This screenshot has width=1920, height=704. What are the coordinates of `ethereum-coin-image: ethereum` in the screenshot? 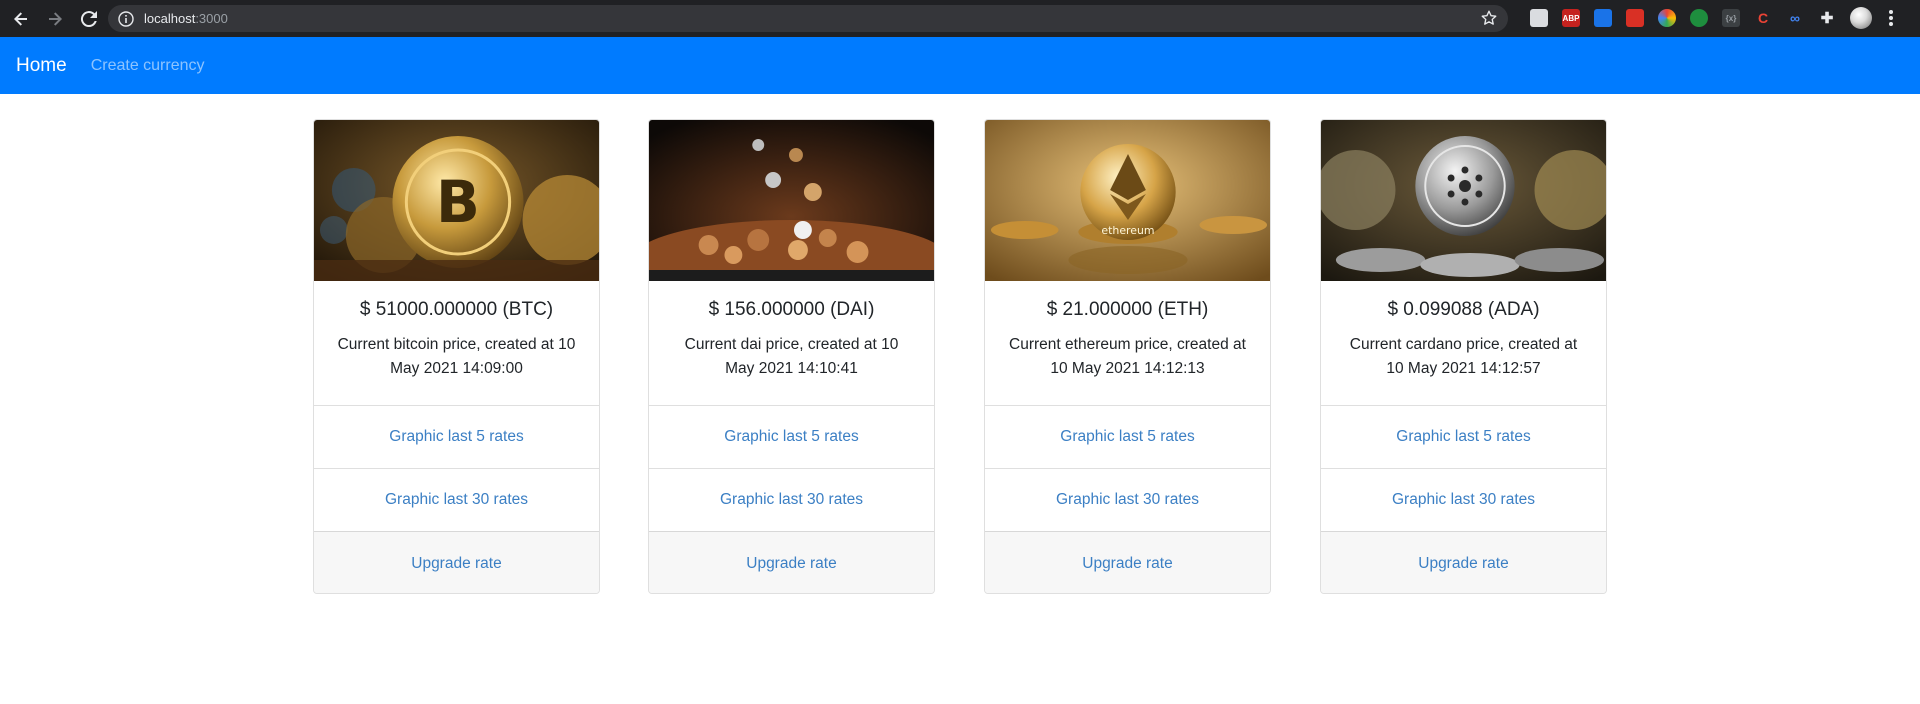 It's located at (1127, 200).